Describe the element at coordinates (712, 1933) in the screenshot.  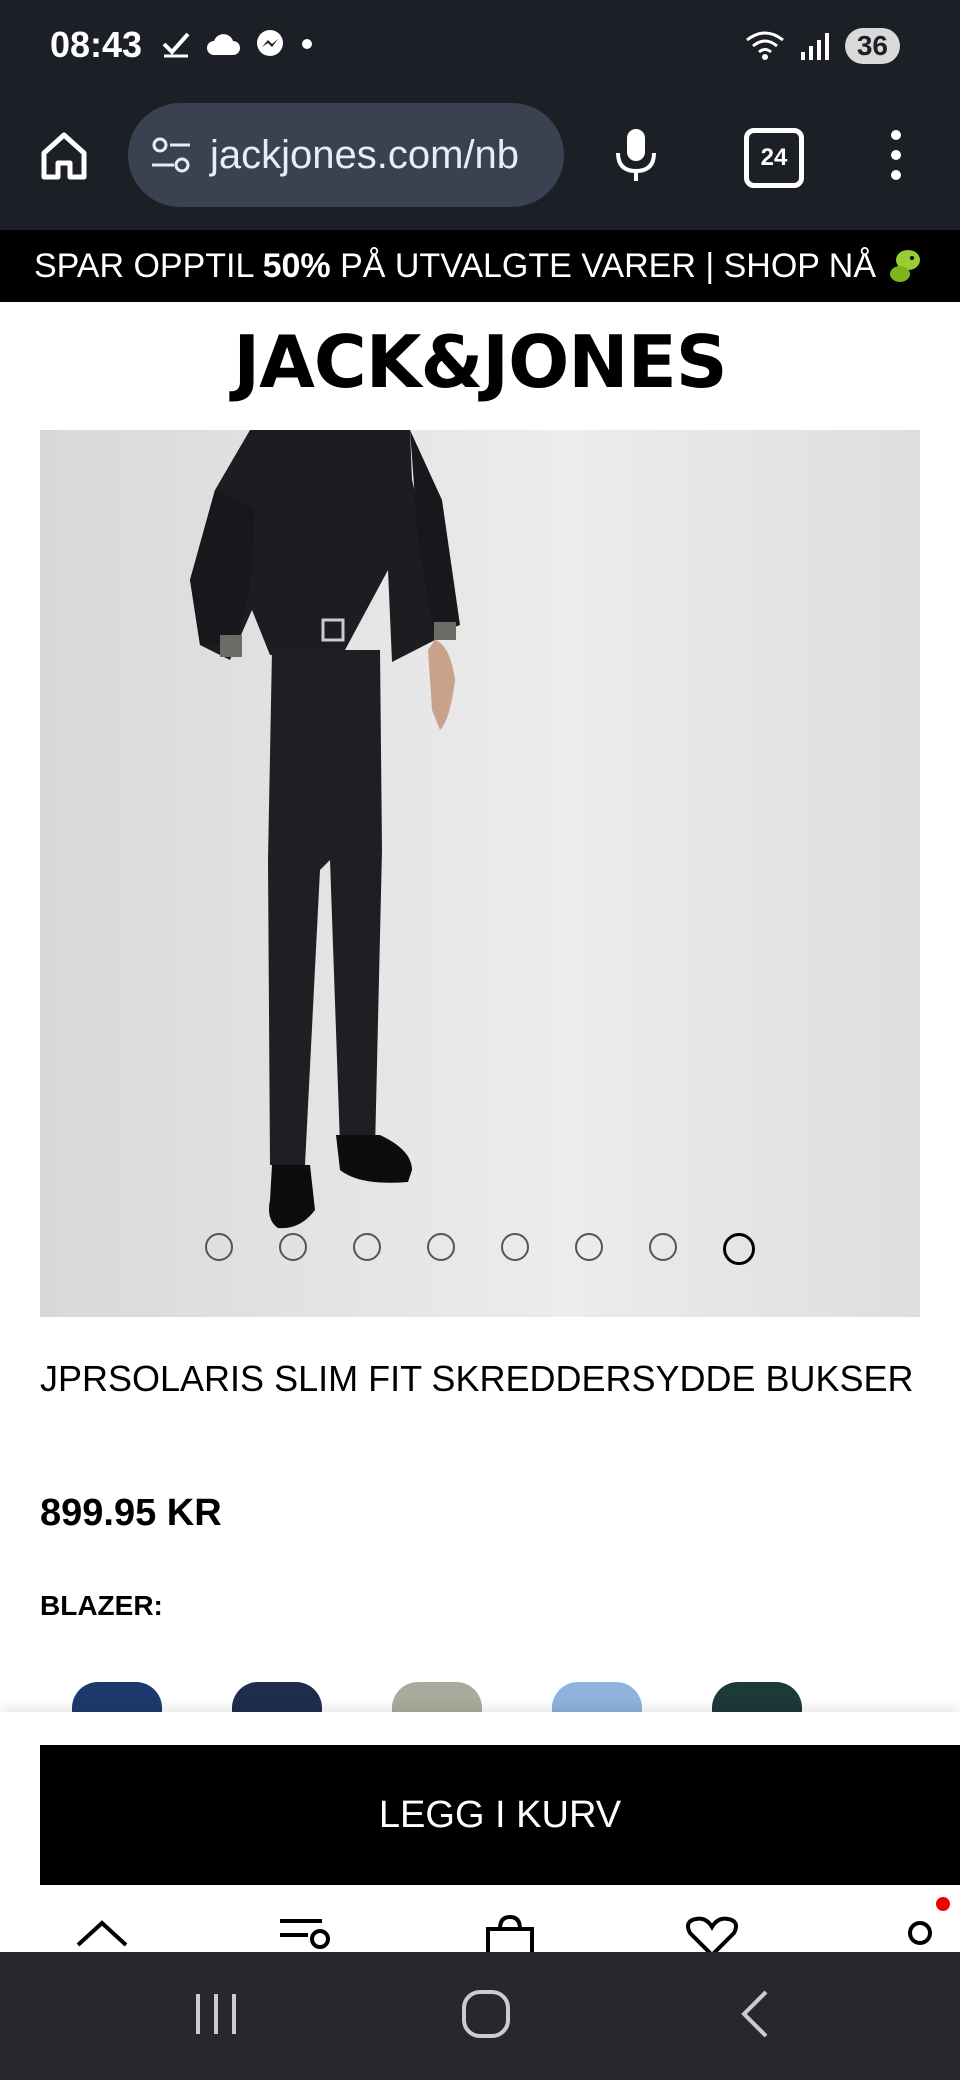
I see `heart-icon` at that location.